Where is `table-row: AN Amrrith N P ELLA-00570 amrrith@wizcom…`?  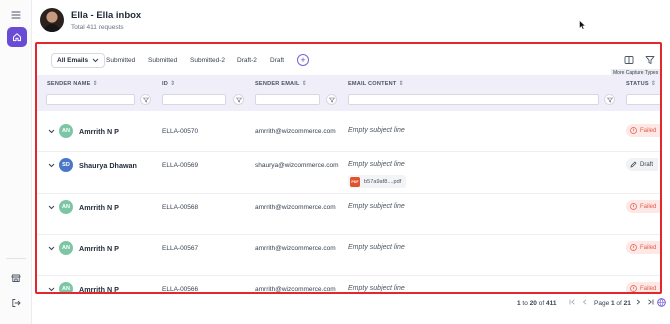
table-row: AN Amrrith N P ELLA-00570 amrrith@wizcom… is located at coordinates (348, 131).